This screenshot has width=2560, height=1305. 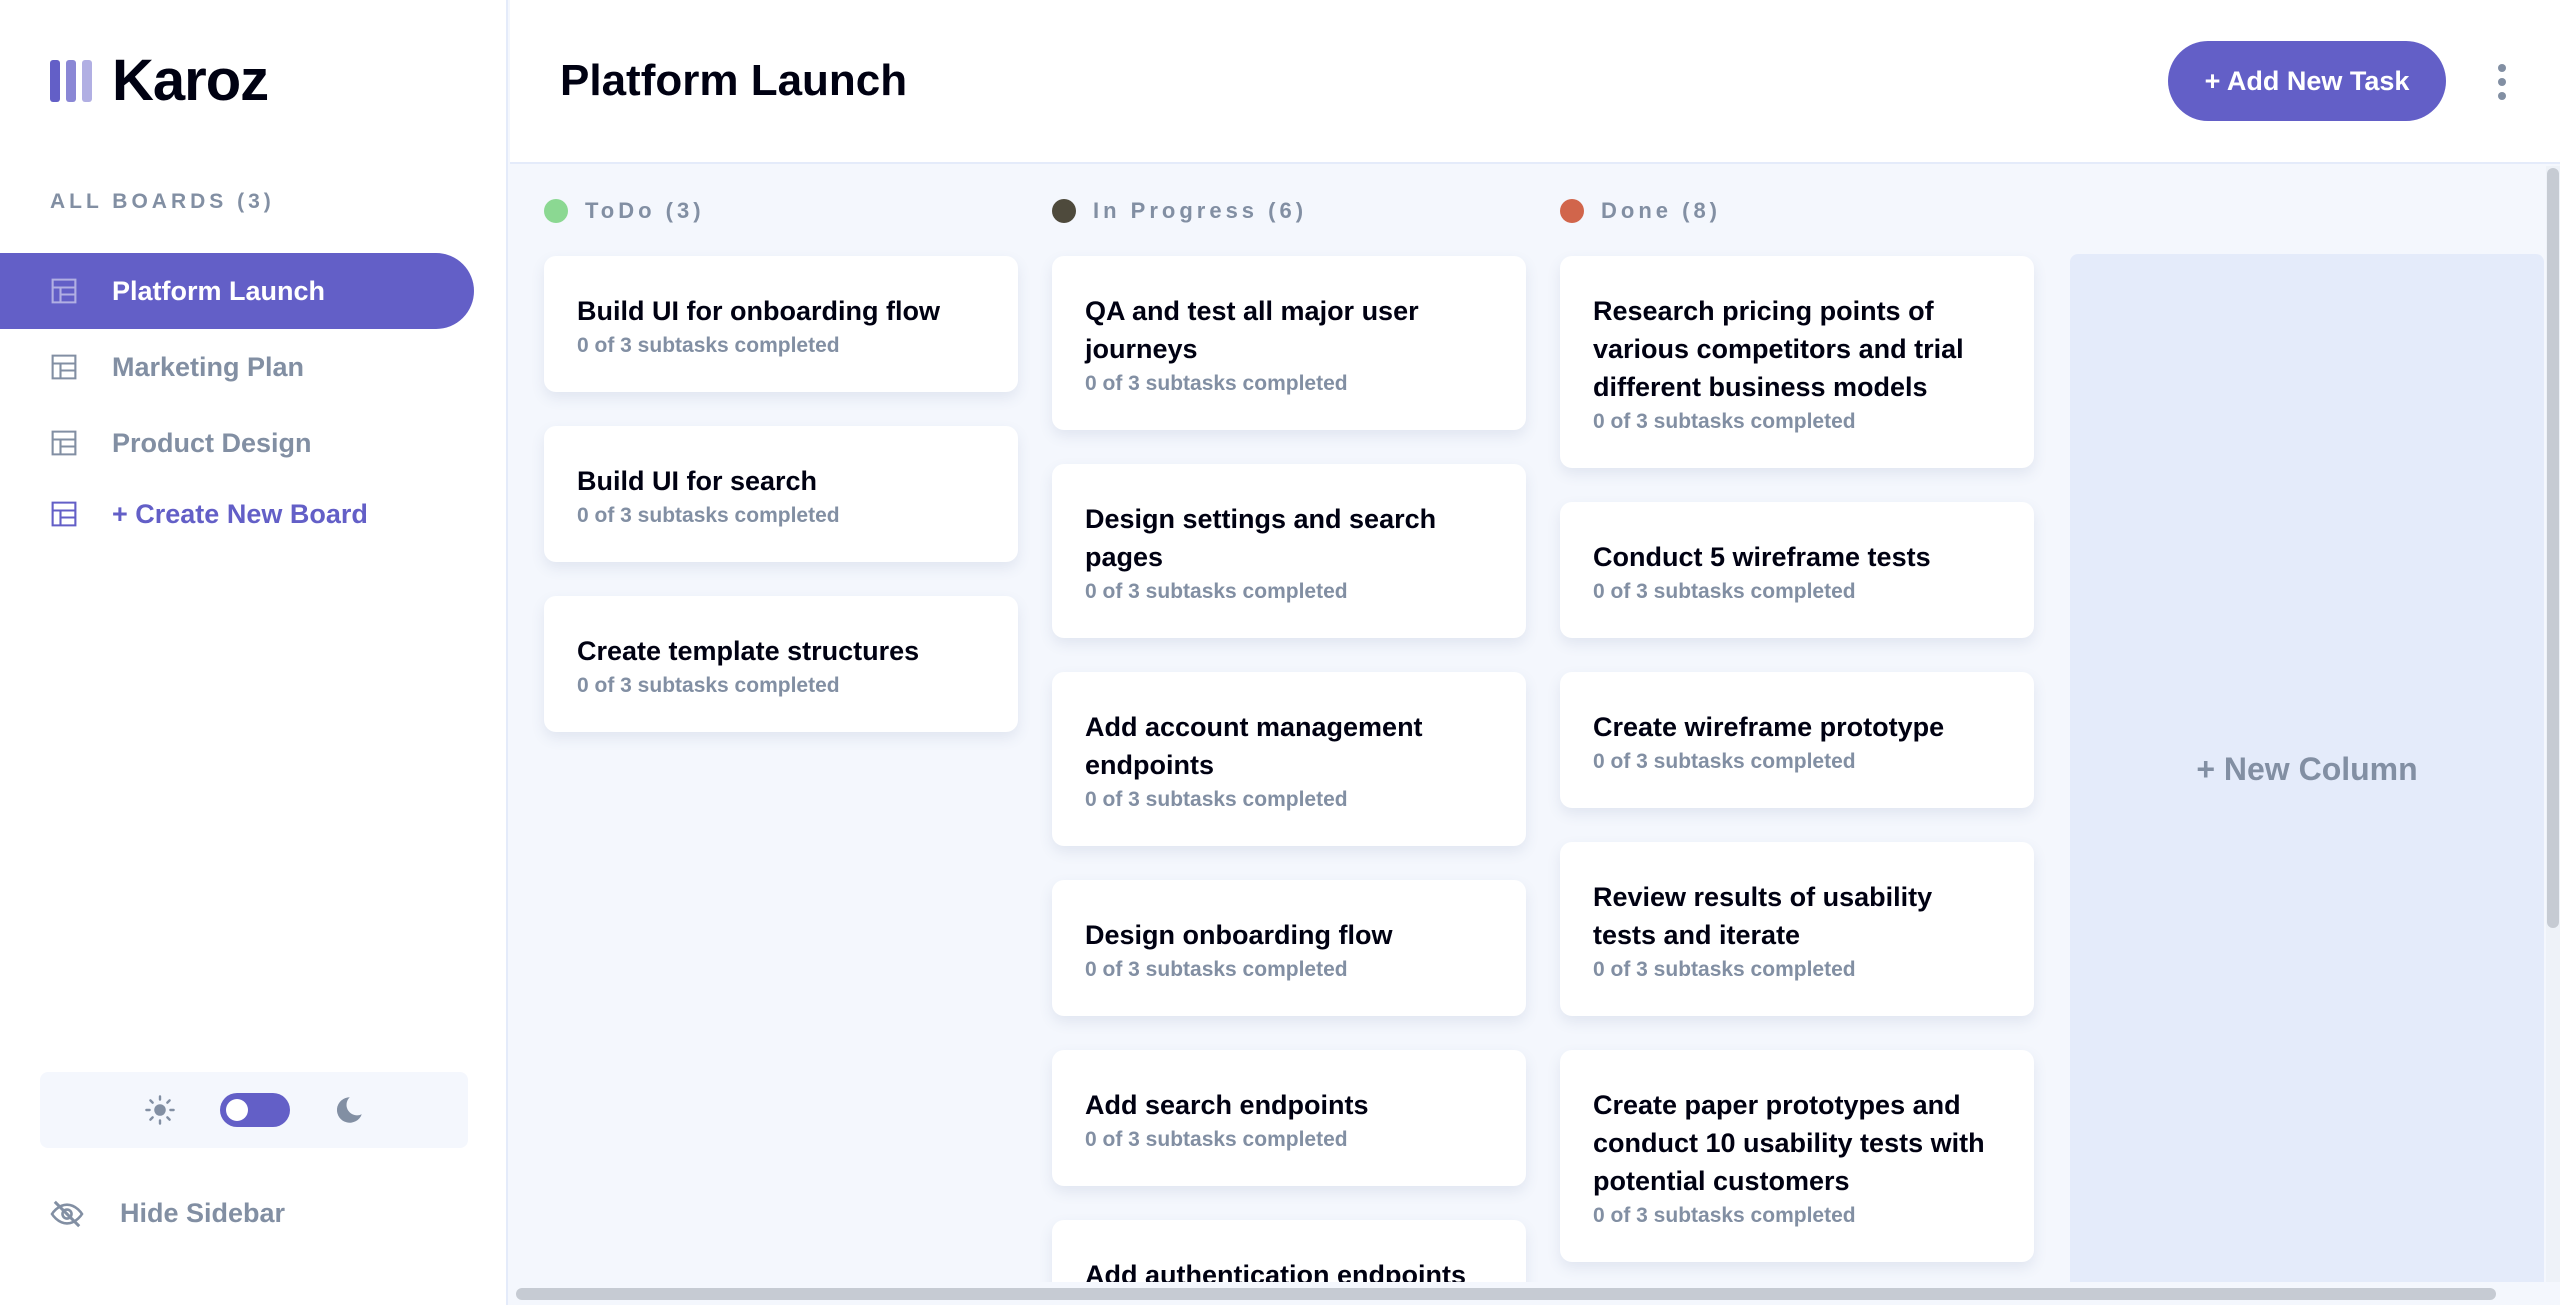 What do you see at coordinates (1535, 82) in the screenshot?
I see `top-header: Platform Launch + Add New Task` at bounding box center [1535, 82].